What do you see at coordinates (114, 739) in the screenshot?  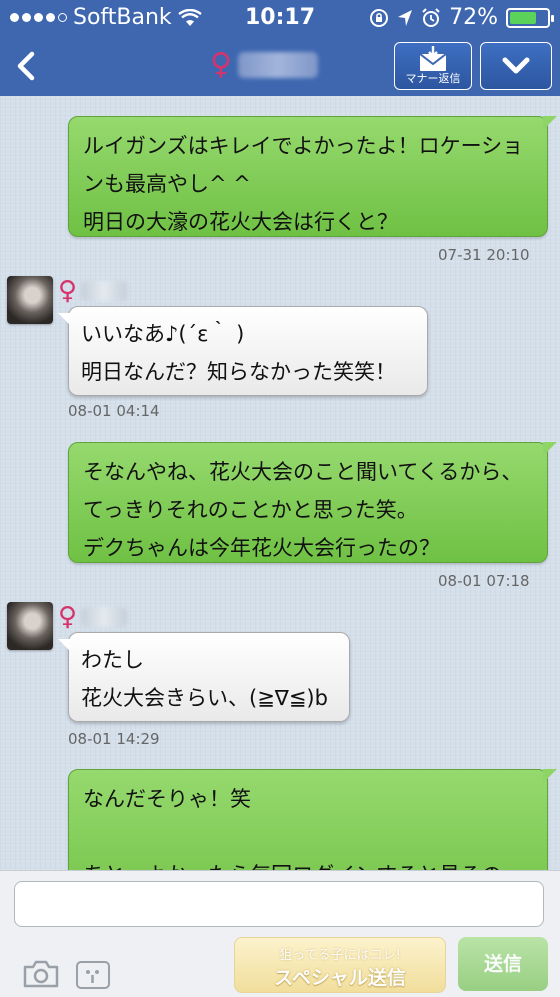 I see `message-timestamp: 08-01 14:29` at bounding box center [114, 739].